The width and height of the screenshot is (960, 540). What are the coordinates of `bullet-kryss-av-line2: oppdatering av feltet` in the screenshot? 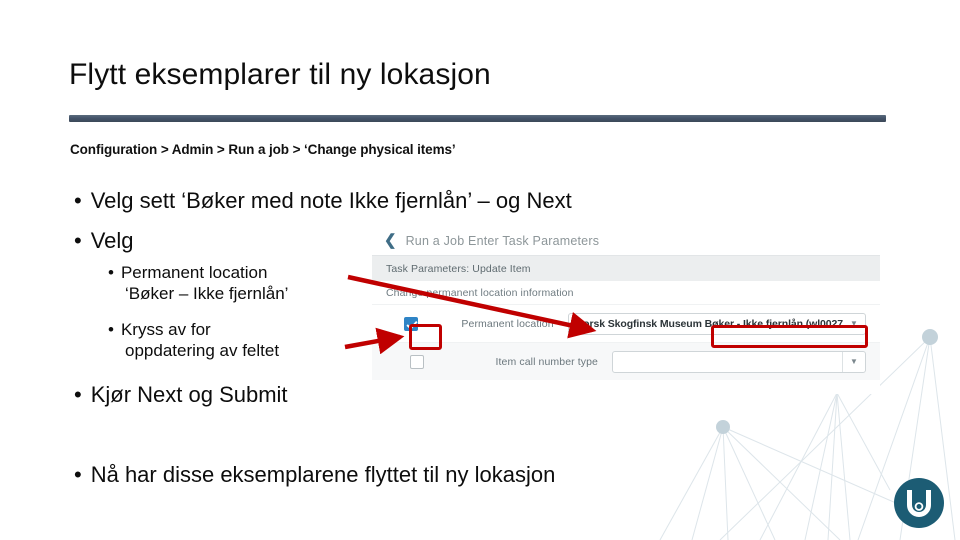 It's located at (202, 350).